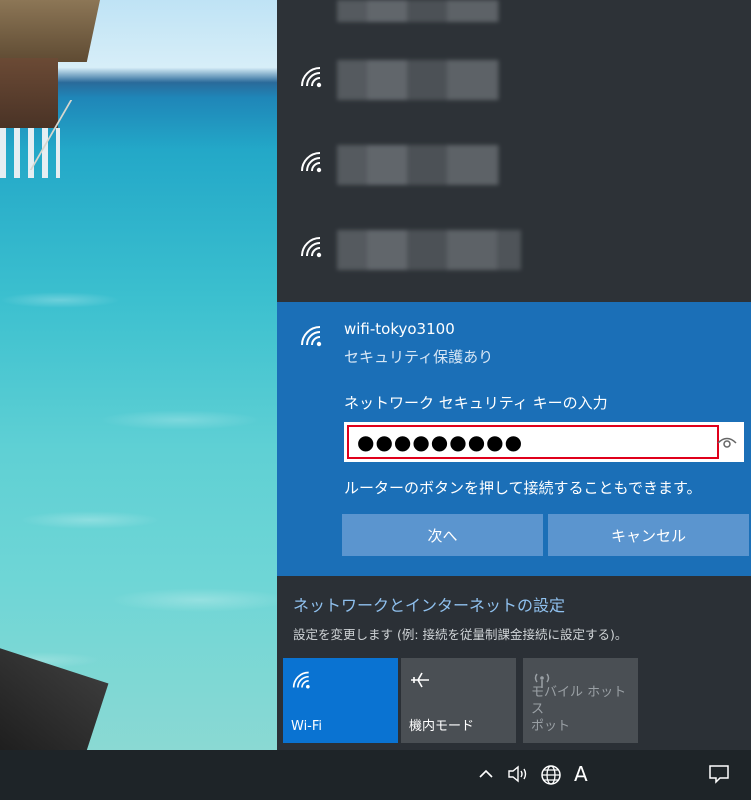 The width and height of the screenshot is (751, 800). I want to click on hut-image, so click(50, 31).